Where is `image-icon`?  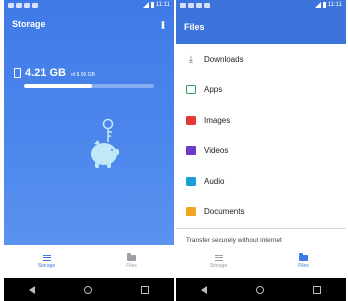 image-icon is located at coordinates (191, 120).